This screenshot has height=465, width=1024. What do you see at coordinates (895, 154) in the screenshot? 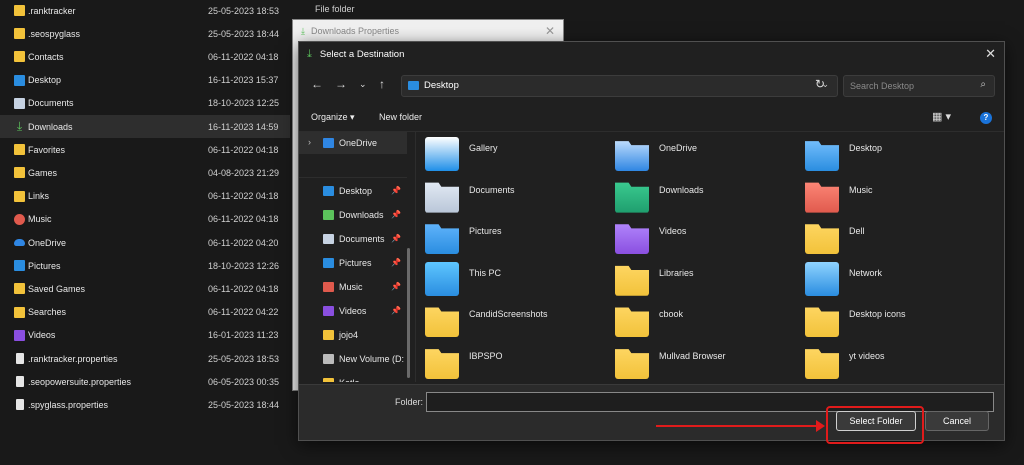
I see `folder-tile: Desktop` at bounding box center [895, 154].